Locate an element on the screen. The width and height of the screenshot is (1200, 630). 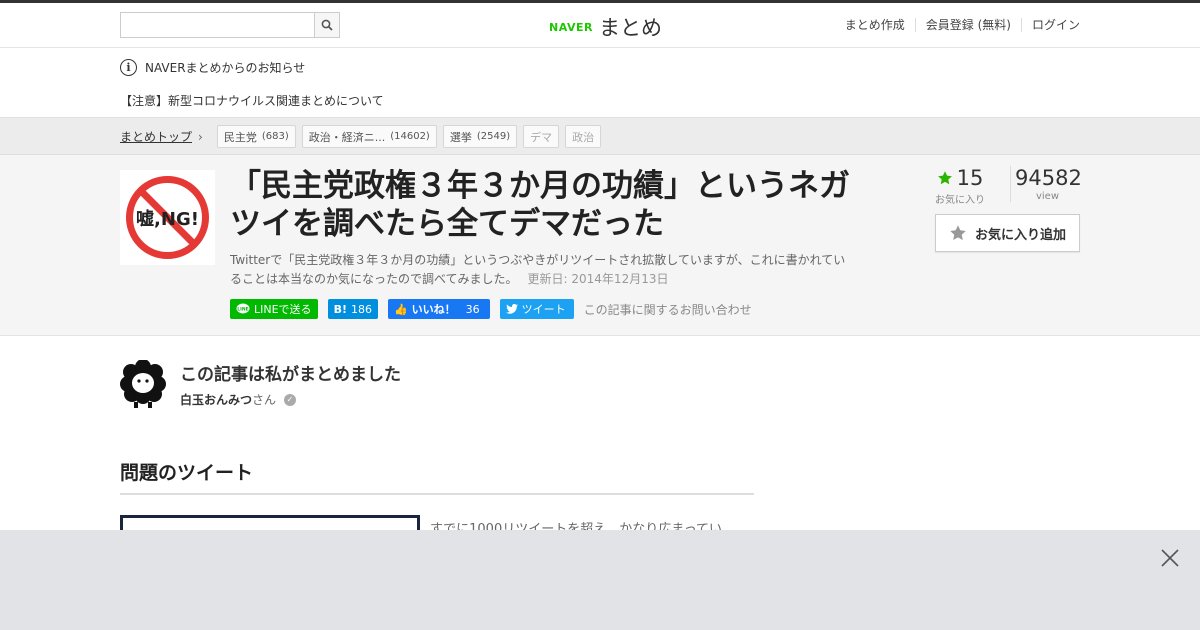
close-icon is located at coordinates (1170, 558).